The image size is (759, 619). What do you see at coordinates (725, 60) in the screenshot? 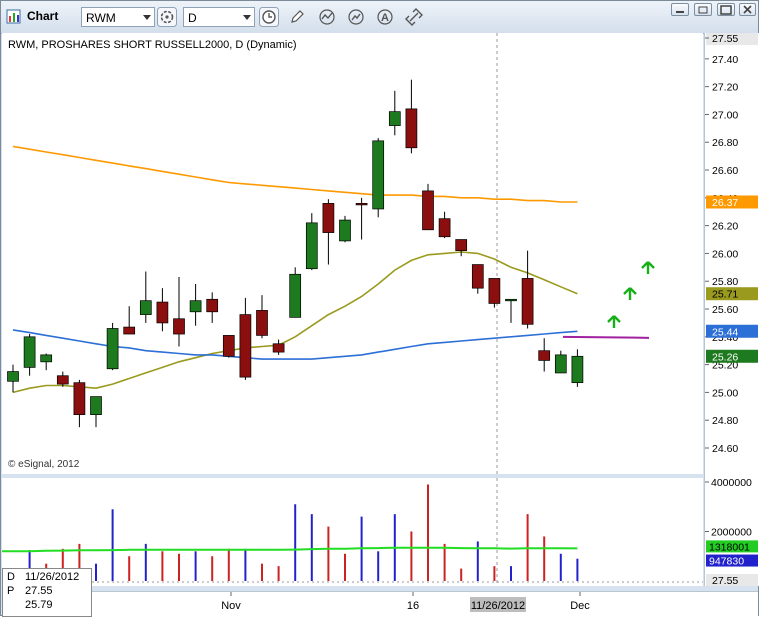
I see `price-tick-label: 27.40` at bounding box center [725, 60].